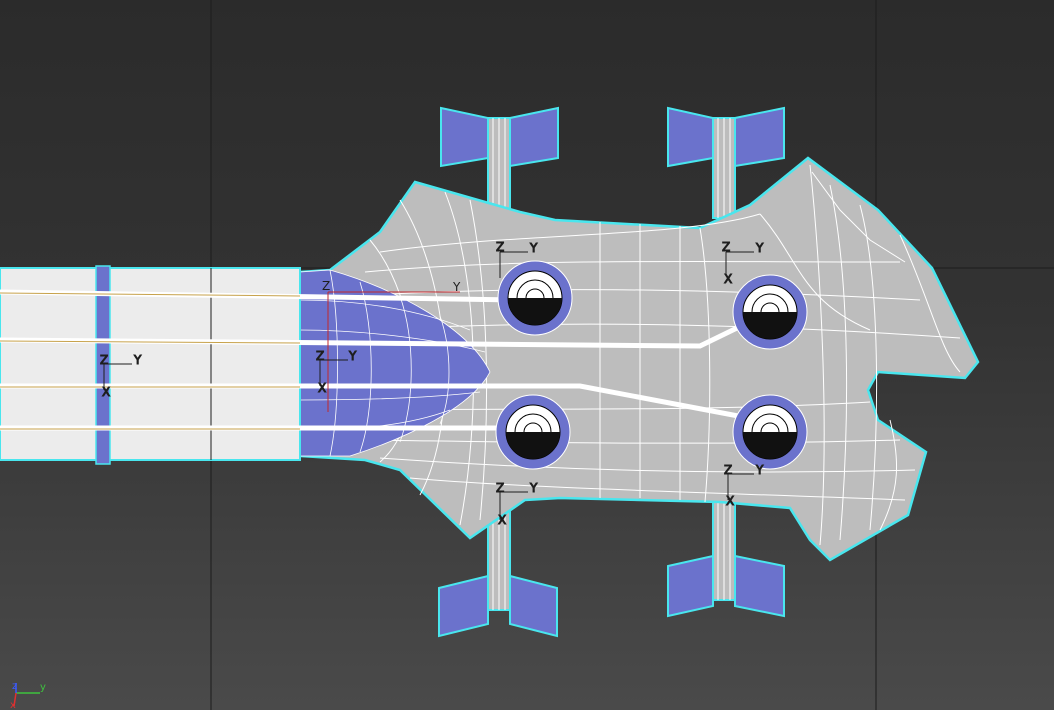 Image resolution: width=1054 pixels, height=710 pixels. What do you see at coordinates (498, 573) in the screenshot?
I see `tuning-key-bottom-left` at bounding box center [498, 573].